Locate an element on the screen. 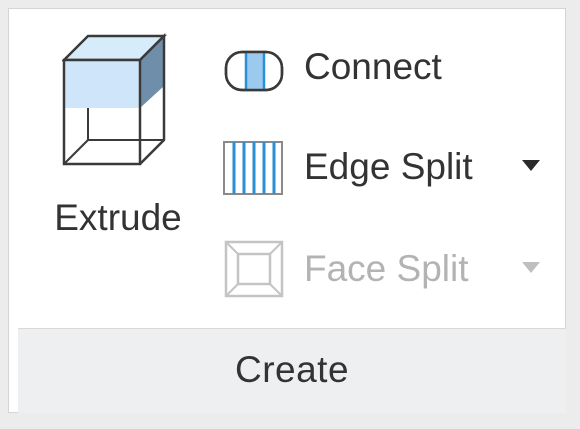 This screenshot has height=429, width=580. face-split-dropdown-caret-icon is located at coordinates (531, 267).